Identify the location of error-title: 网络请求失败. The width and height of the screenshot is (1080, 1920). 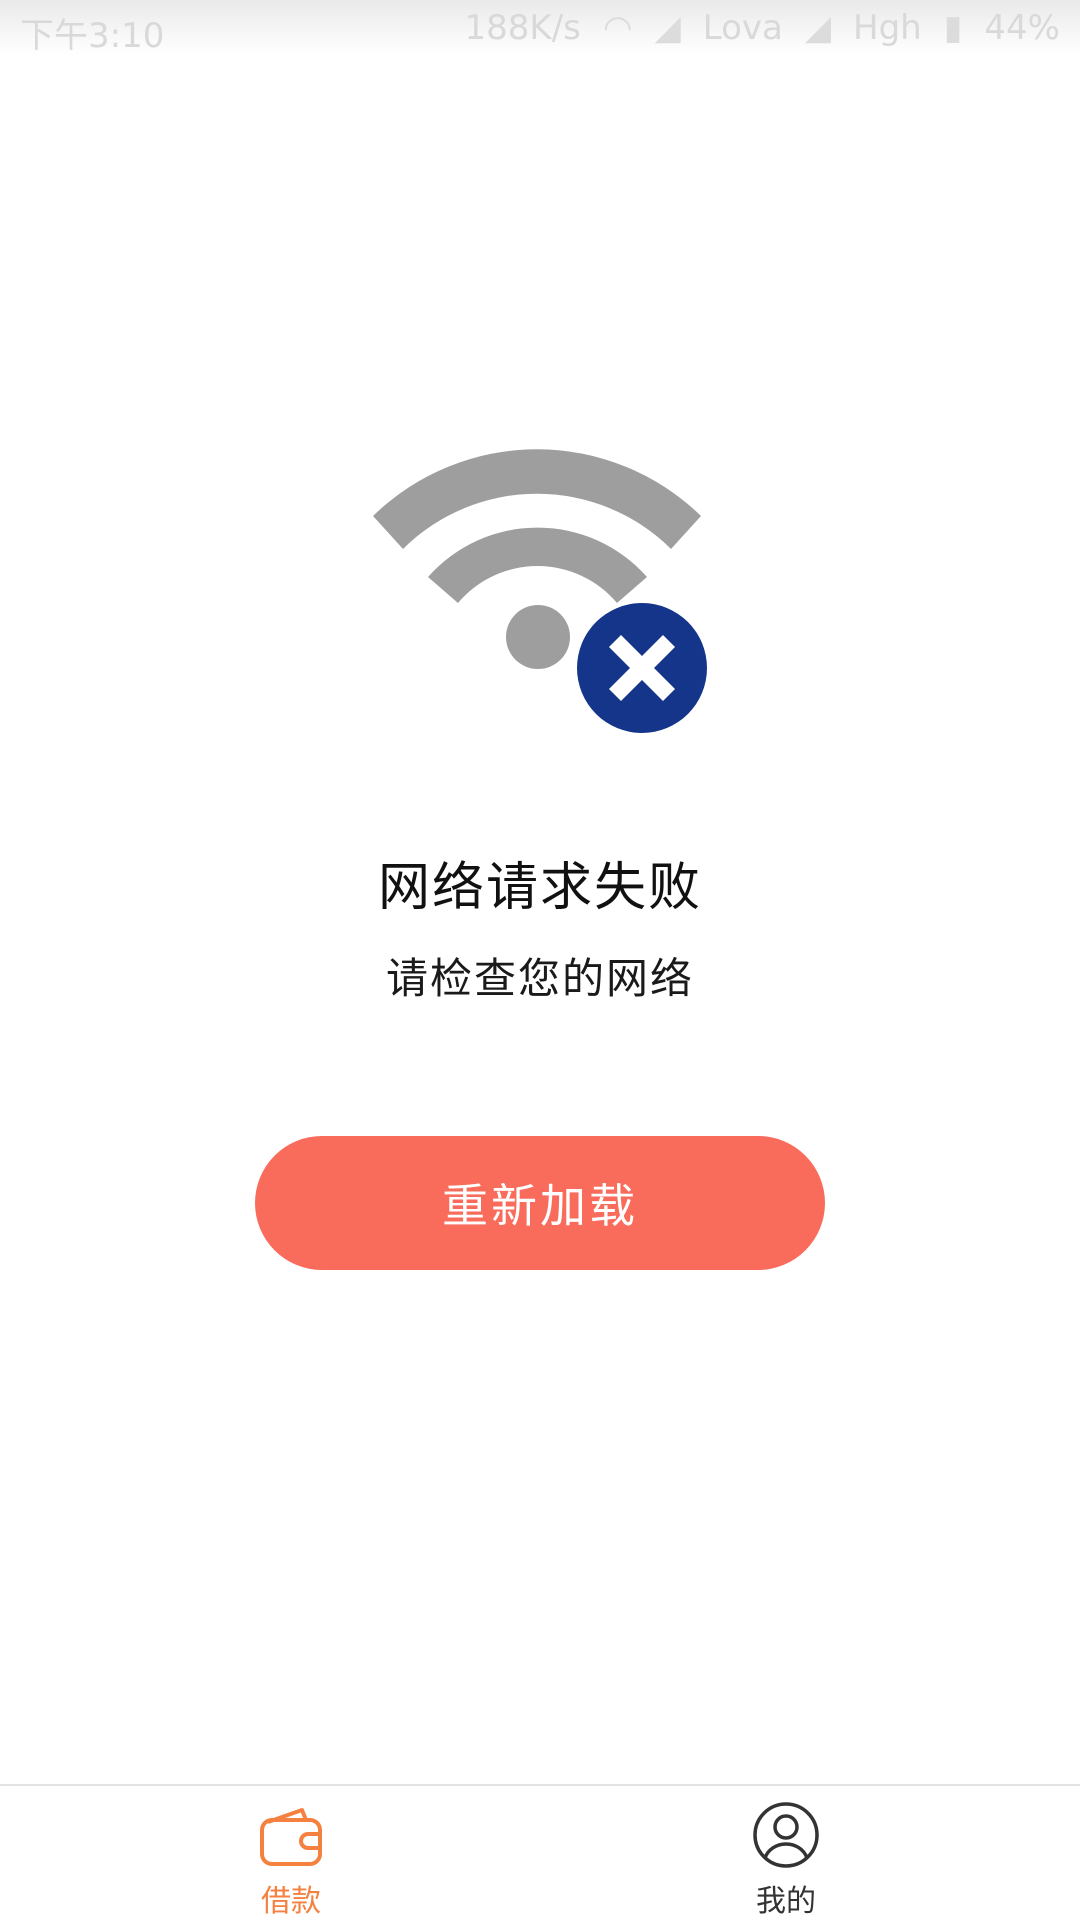
(539, 888).